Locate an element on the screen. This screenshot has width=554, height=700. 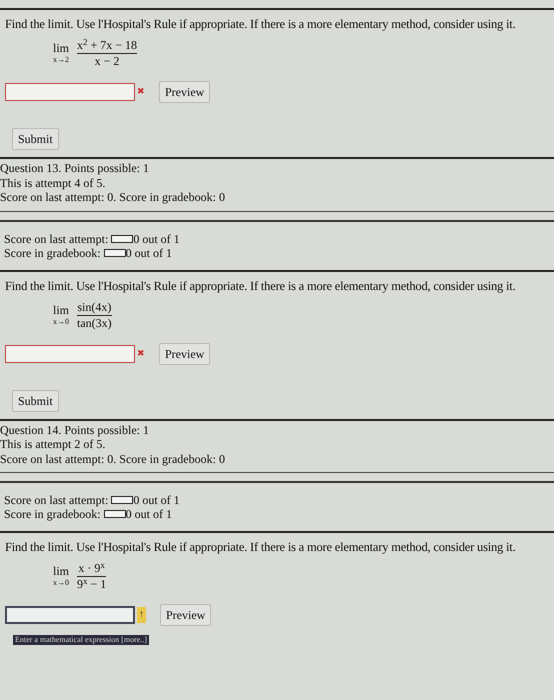
question-info-line: Question 14. Points possible: 1 is located at coordinates (75, 429).